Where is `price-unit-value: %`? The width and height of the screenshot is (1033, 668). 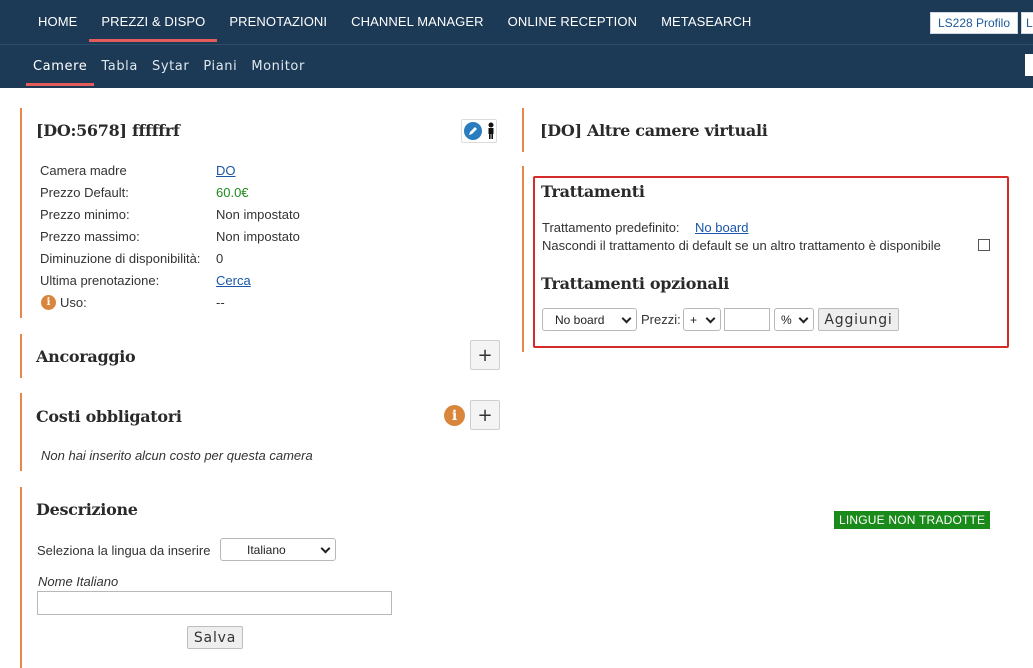 price-unit-value: % is located at coordinates (786, 319).